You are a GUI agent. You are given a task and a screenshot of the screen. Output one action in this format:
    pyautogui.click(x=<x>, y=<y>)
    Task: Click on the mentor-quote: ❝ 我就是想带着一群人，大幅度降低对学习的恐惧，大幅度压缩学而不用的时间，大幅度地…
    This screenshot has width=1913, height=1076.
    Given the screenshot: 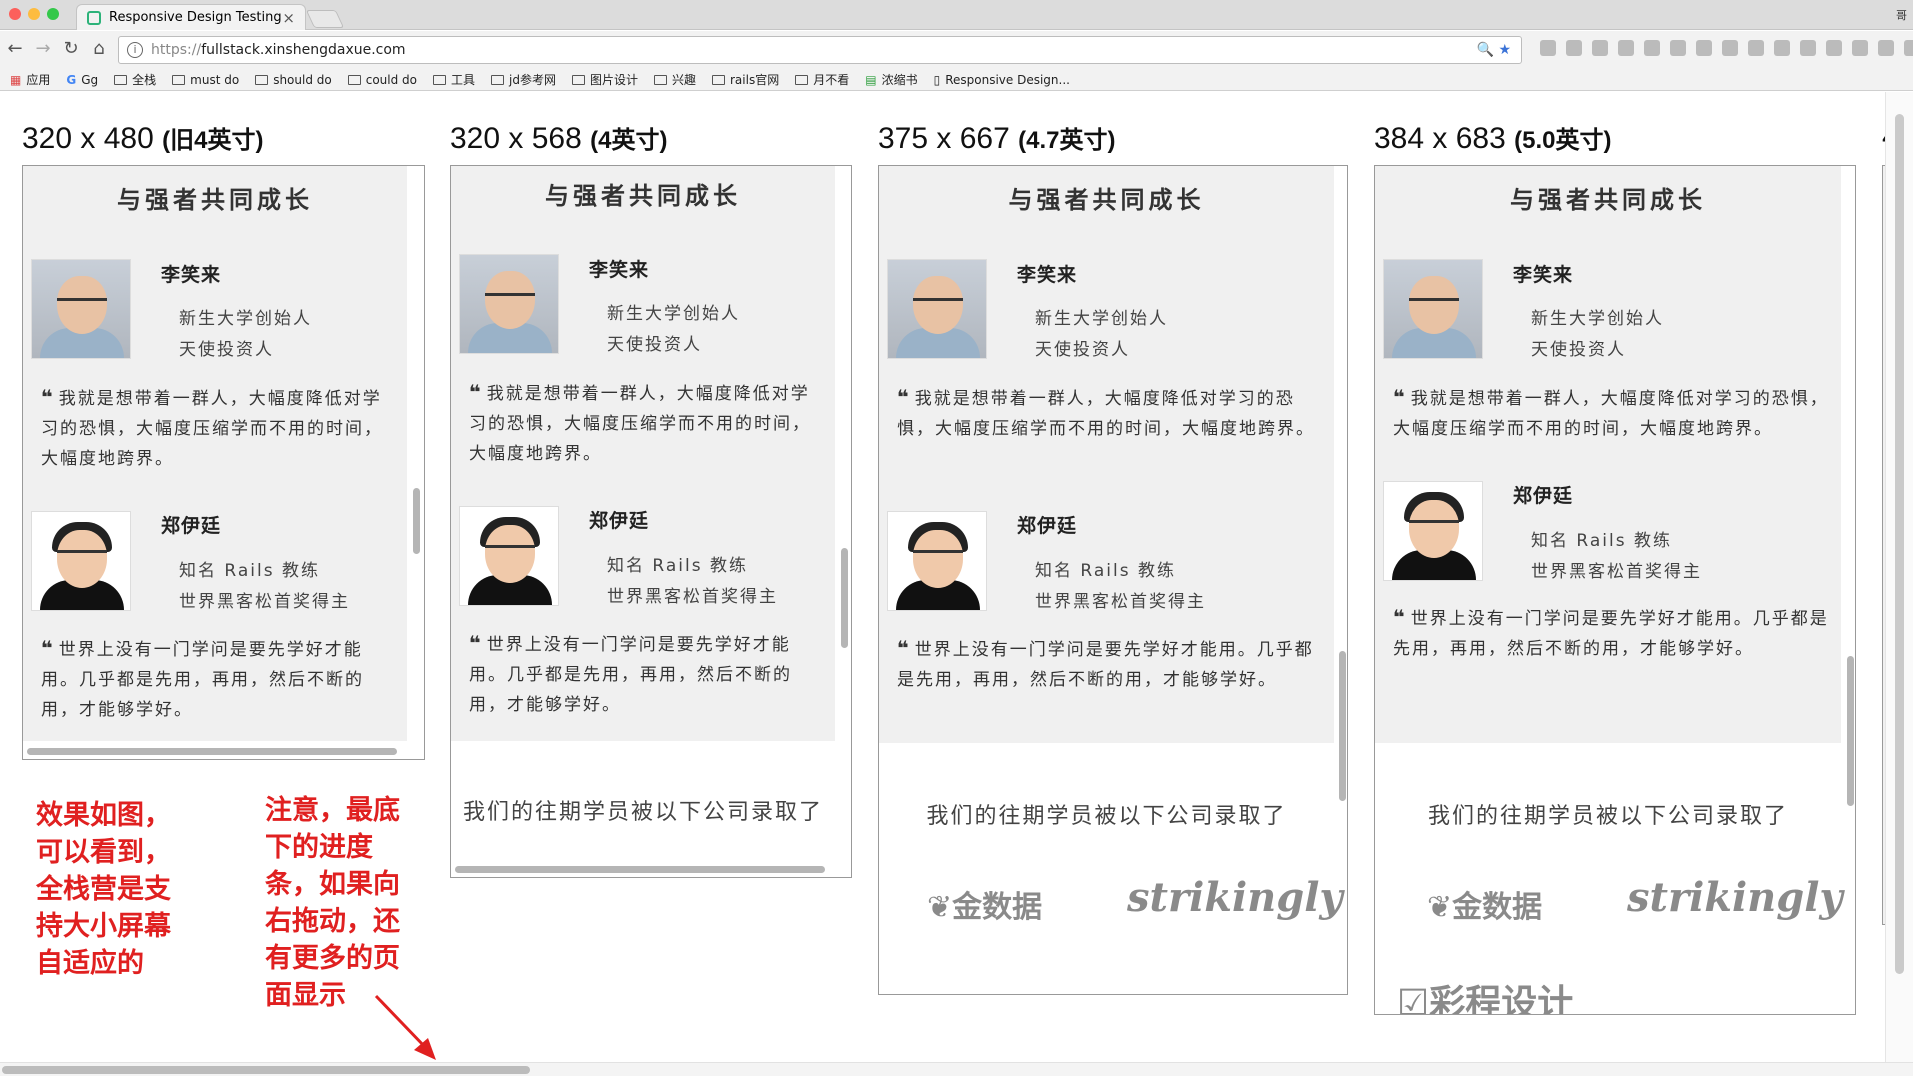 What is the action you would take?
    pyautogui.click(x=1611, y=412)
    